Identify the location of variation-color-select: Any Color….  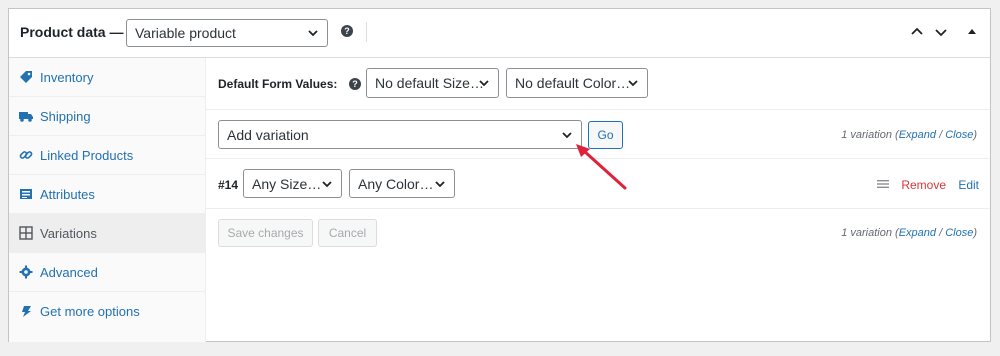
(402, 183).